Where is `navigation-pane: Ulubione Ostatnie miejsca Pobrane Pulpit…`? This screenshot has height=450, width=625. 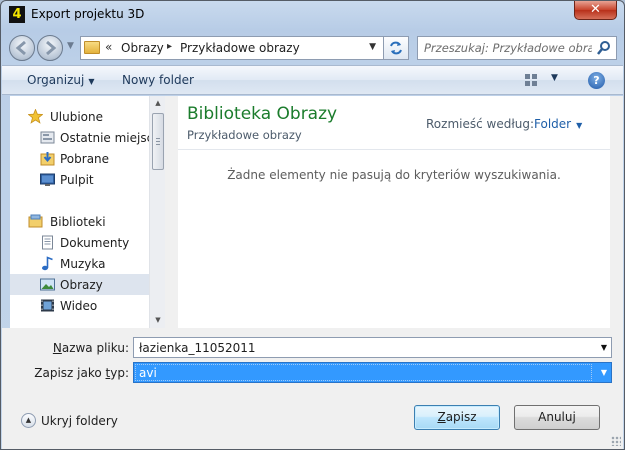
navigation-pane: Ulubione Ostatnie miejsca Pobrane Pulpit… is located at coordinates (87, 212).